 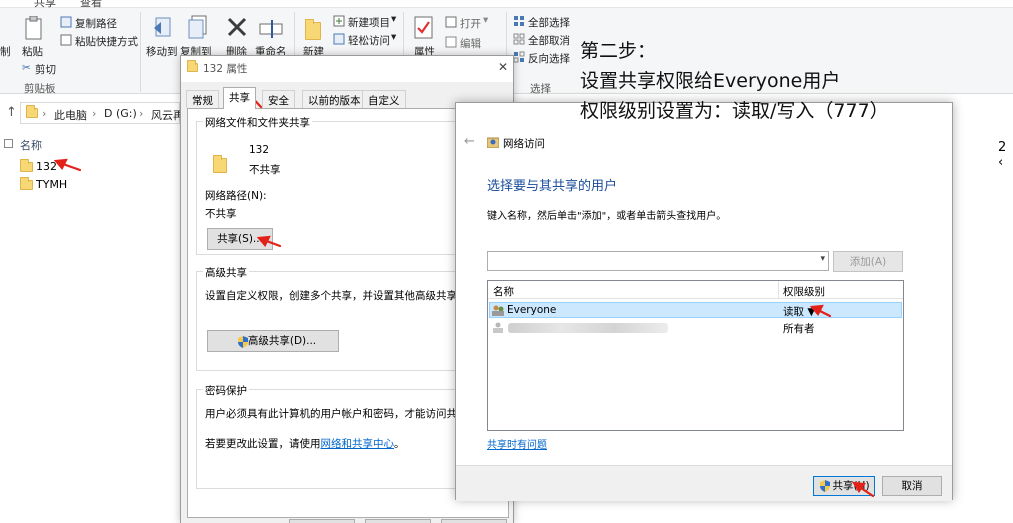 I want to click on arrow-to-share-button, so click(x=269, y=241).